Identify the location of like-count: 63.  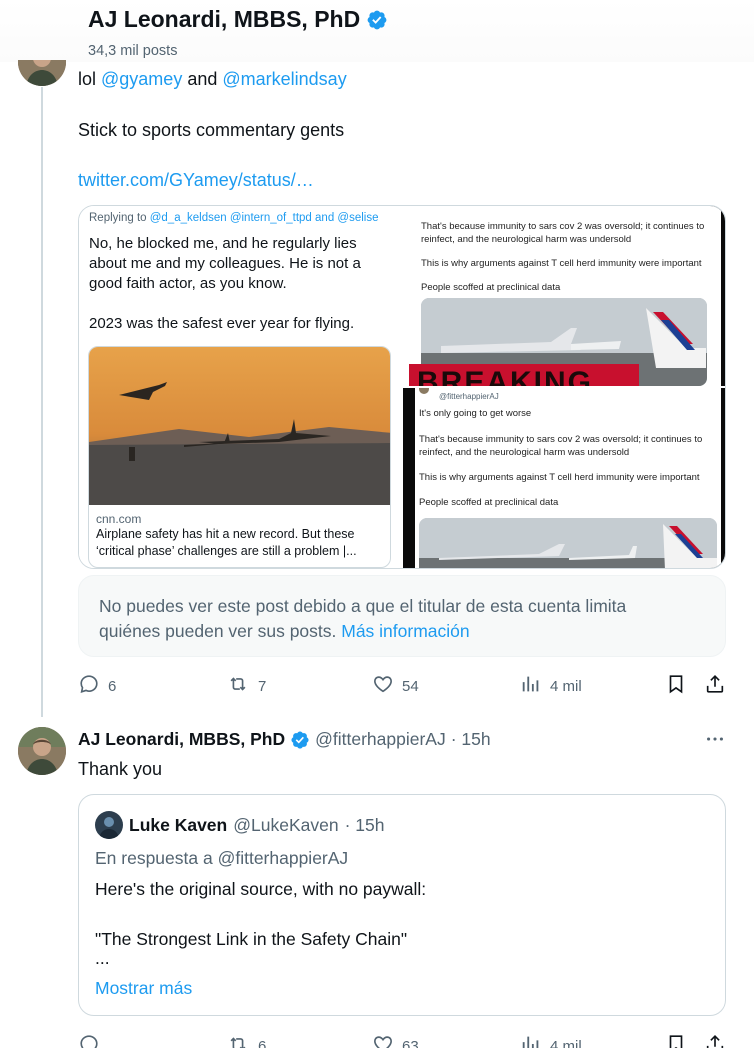
(410, 1042).